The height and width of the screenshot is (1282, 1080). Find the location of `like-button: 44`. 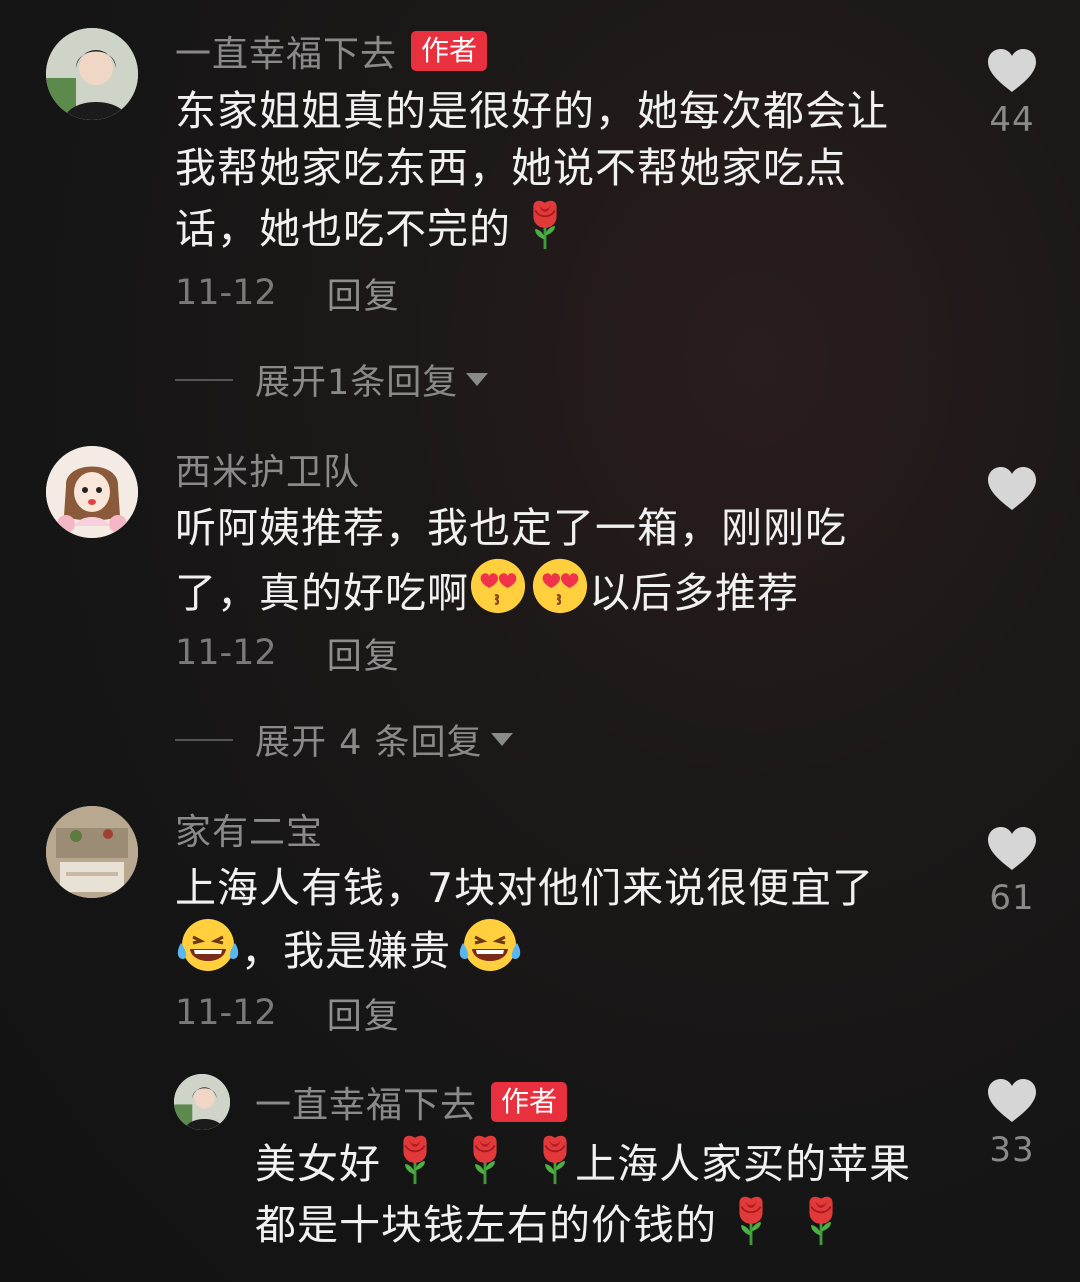

like-button: 44 is located at coordinates (1012, 94).